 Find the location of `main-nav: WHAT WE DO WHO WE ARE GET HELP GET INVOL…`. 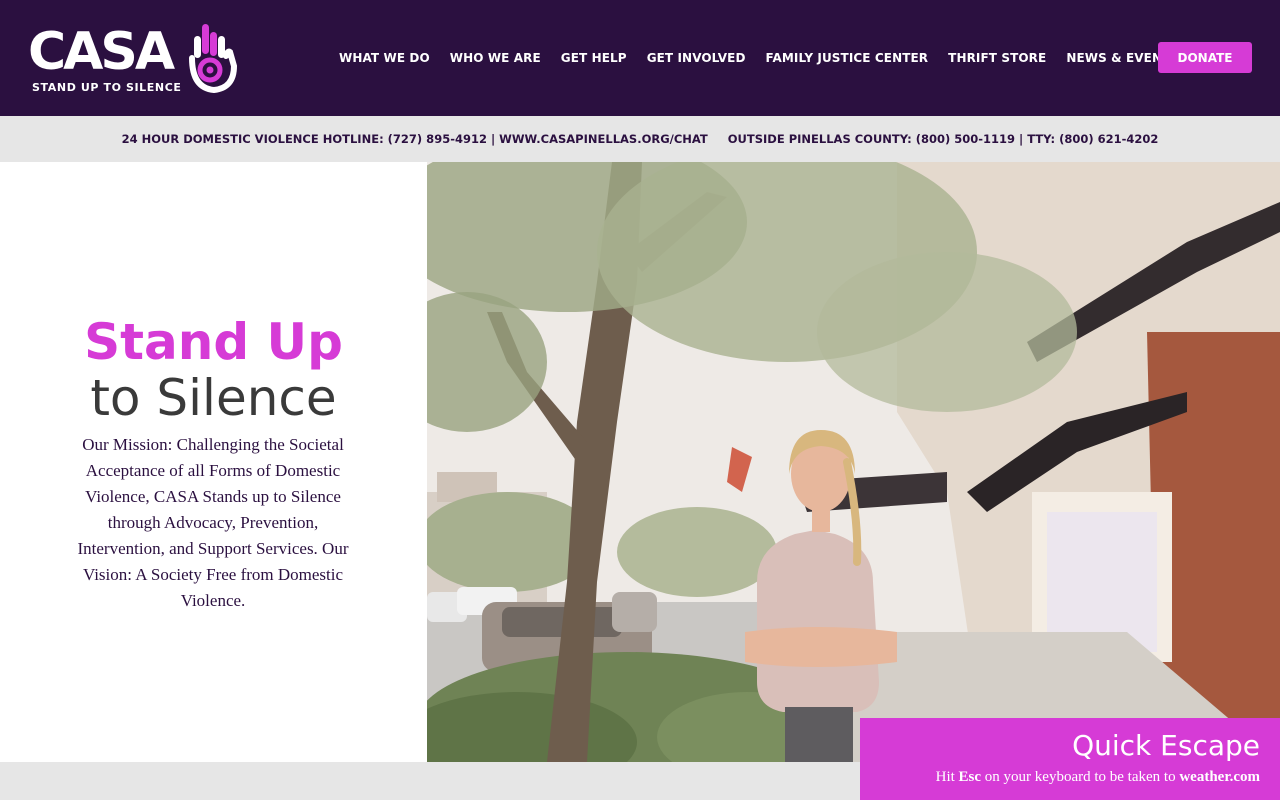

main-nav: WHAT WE DO WHO WE ARE GET HELP GET INVOL… is located at coordinates (759, 57).